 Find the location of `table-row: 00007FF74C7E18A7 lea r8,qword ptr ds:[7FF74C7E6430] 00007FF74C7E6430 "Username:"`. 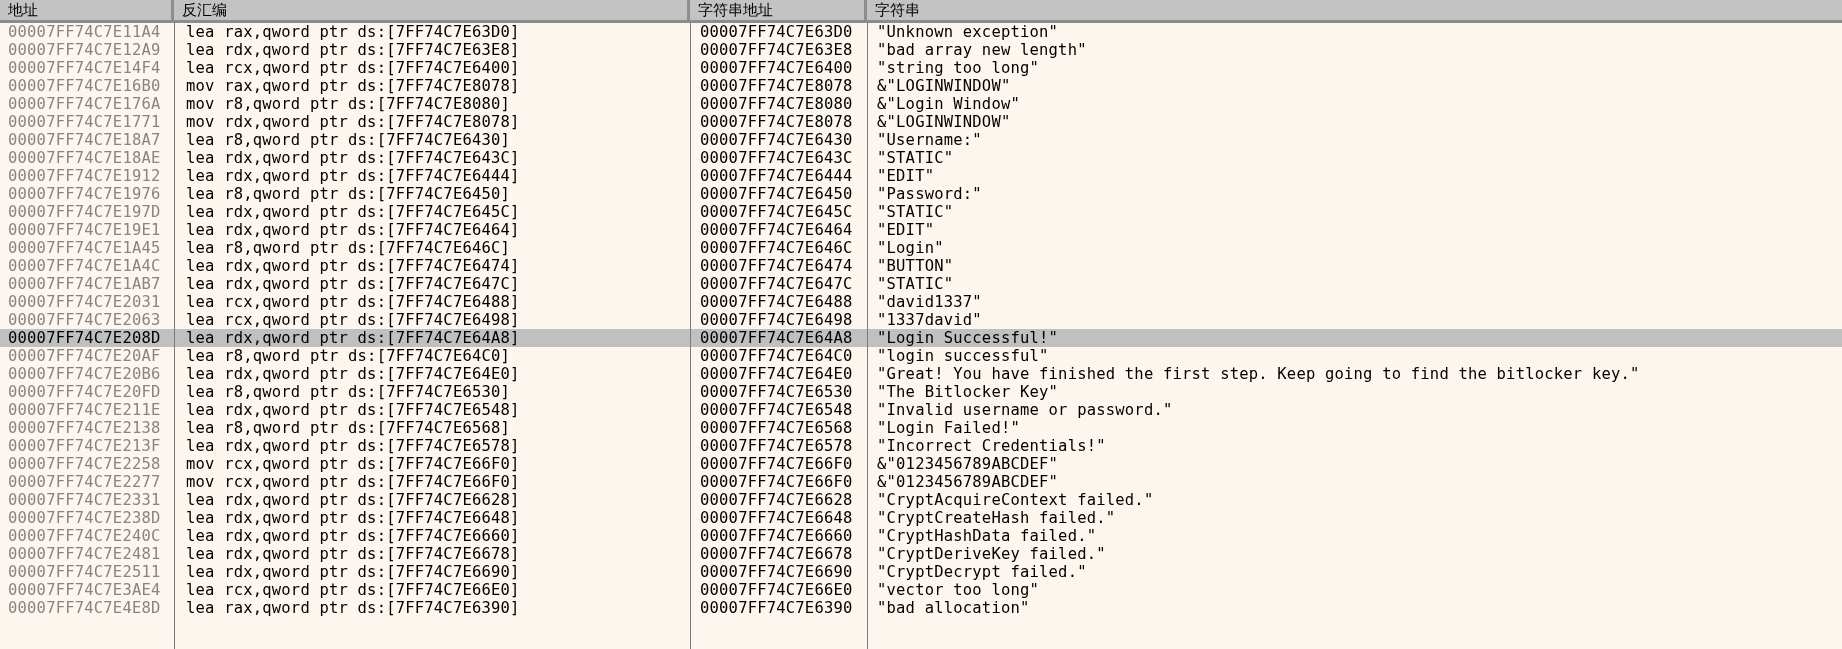

table-row: 00007FF74C7E18A7 lea r8,qword ptr ds:[7FF74C7E6430] 00007FF74C7E6430 "Username:" is located at coordinates (921, 140).